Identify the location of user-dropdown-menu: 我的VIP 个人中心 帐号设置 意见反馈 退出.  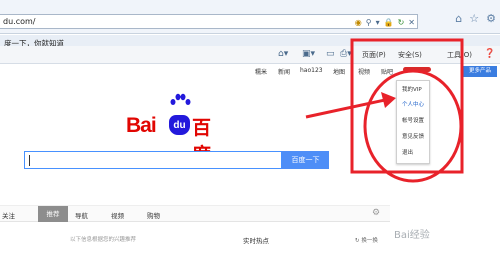
(413, 122).